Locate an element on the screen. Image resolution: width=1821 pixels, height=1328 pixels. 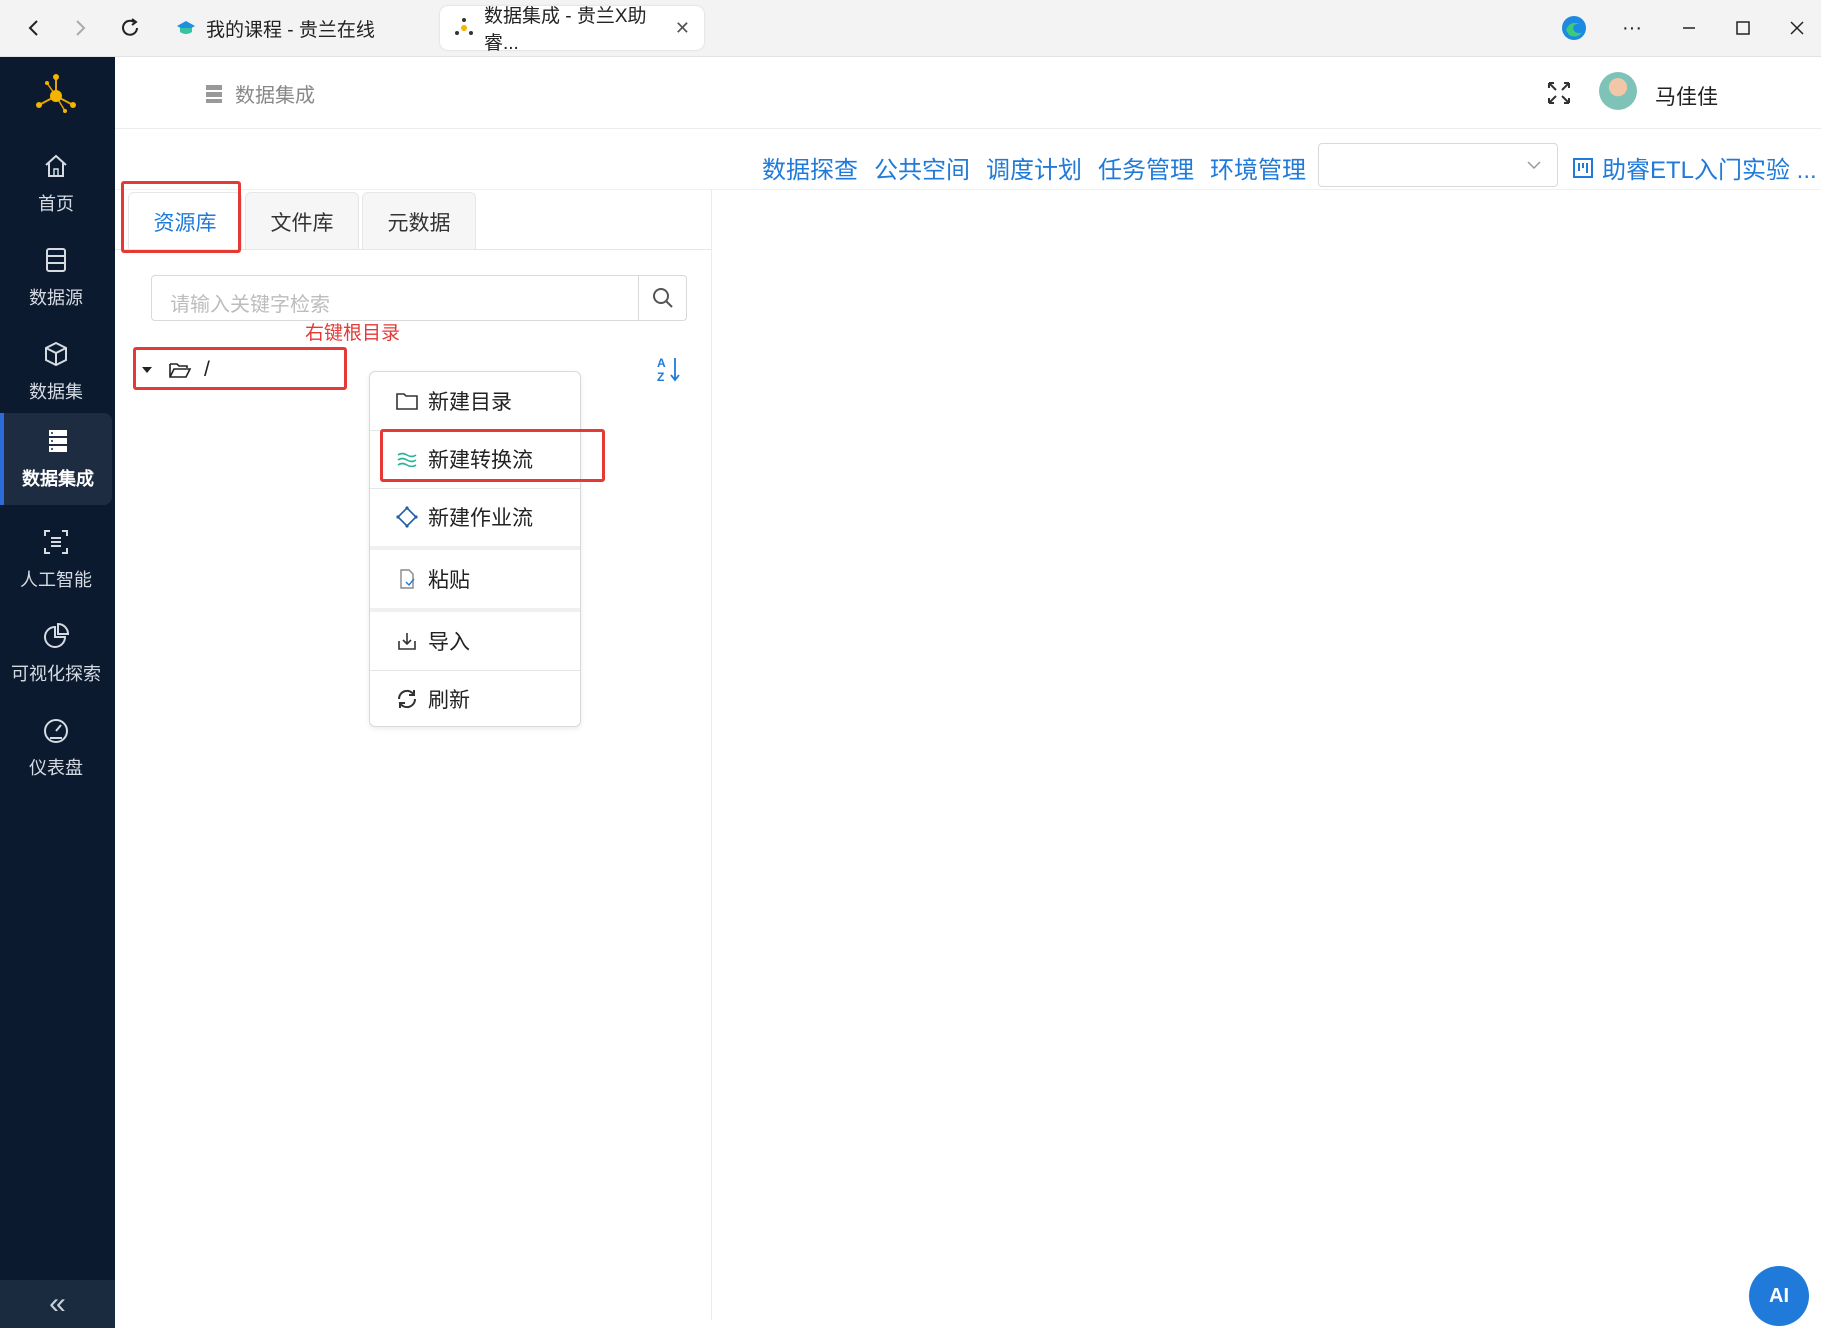
close-window-button is located at coordinates (1797, 28).